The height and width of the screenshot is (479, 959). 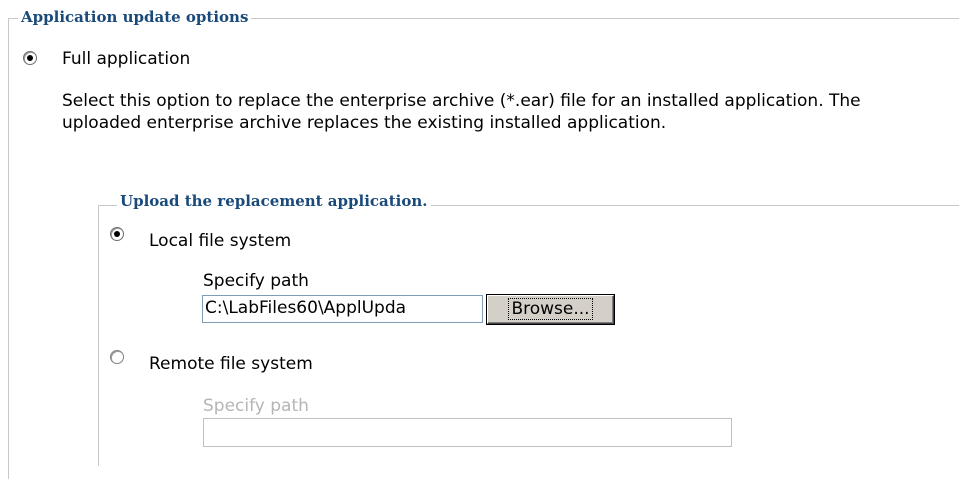 What do you see at coordinates (467, 432) in the screenshot?
I see `remote-path-input` at bounding box center [467, 432].